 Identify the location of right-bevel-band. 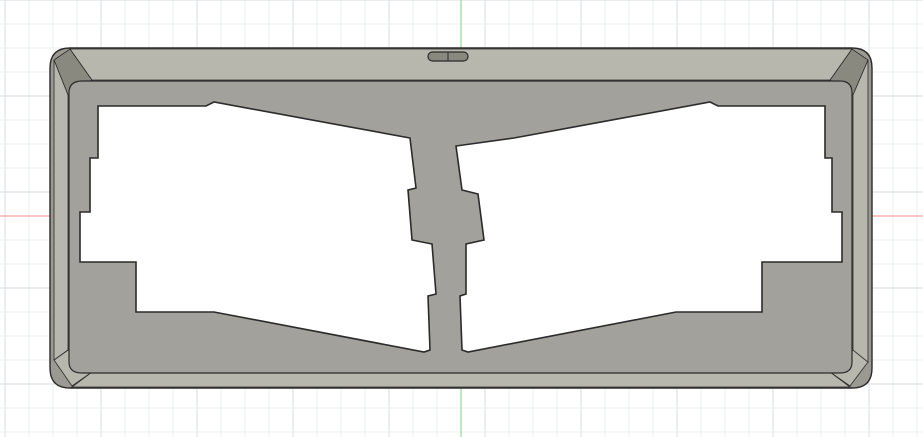
(860, 211).